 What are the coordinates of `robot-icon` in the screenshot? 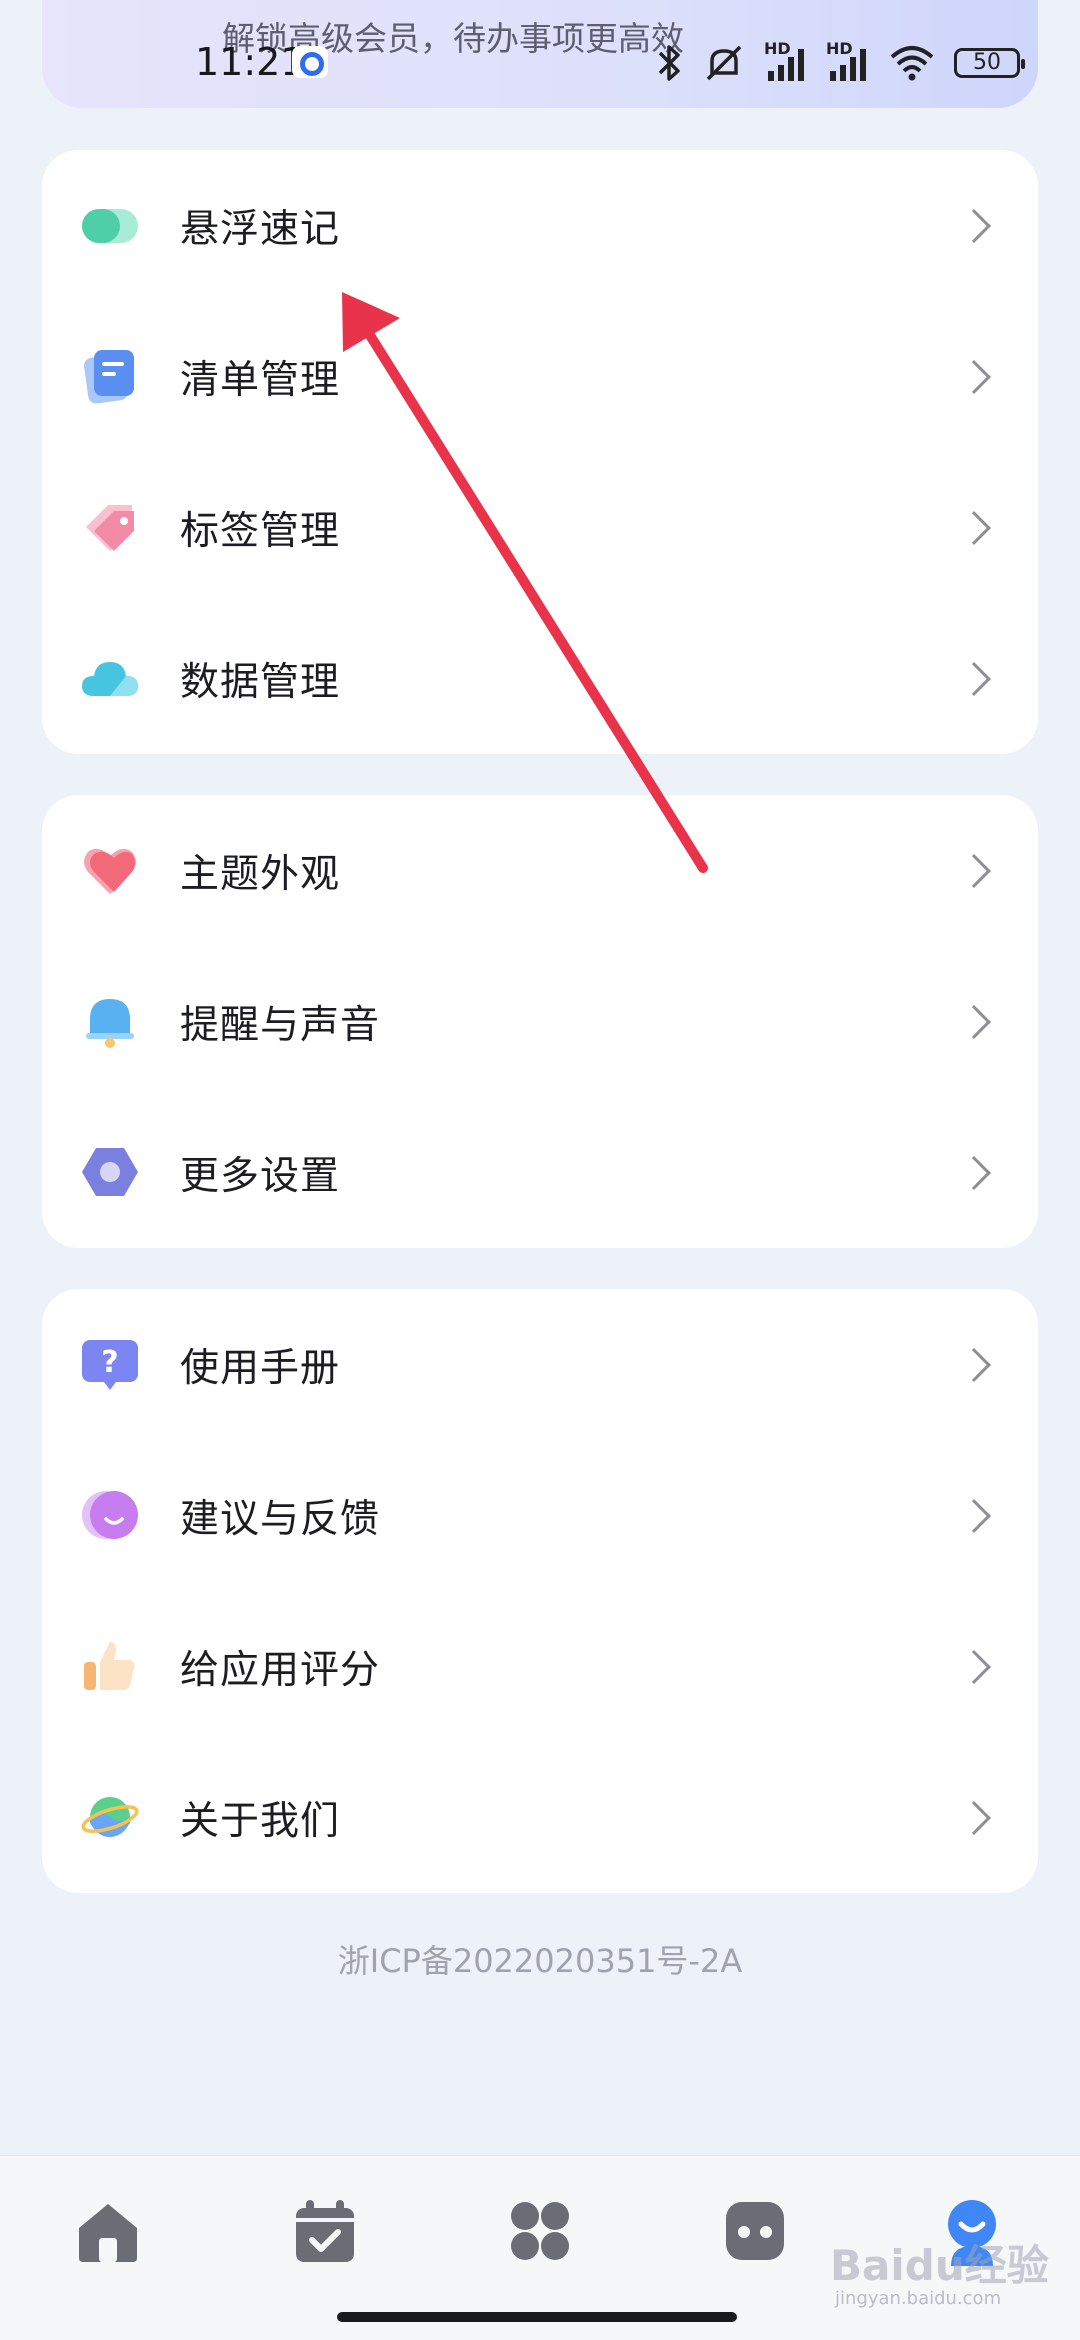 It's located at (755, 2231).